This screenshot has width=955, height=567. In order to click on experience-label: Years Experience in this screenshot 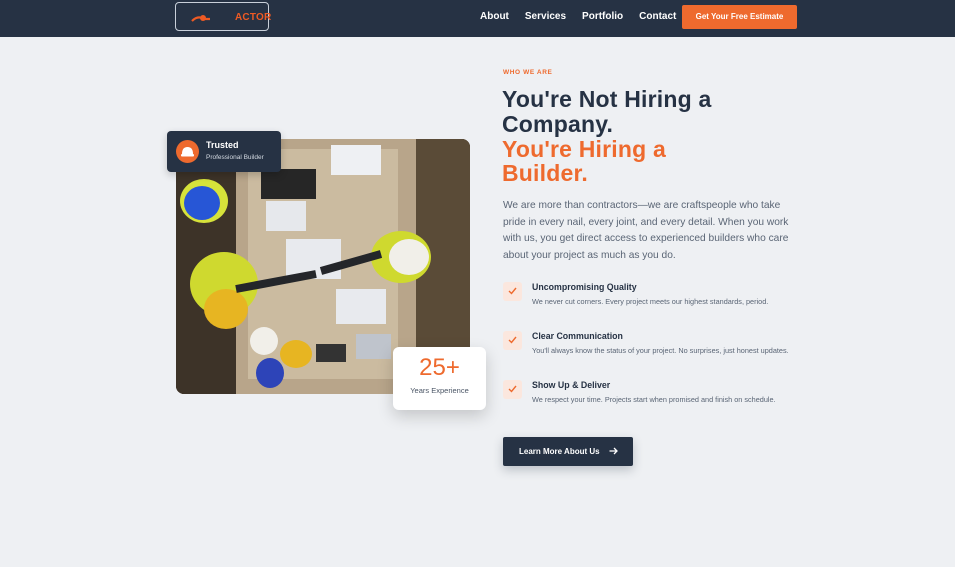, I will do `click(439, 390)`.